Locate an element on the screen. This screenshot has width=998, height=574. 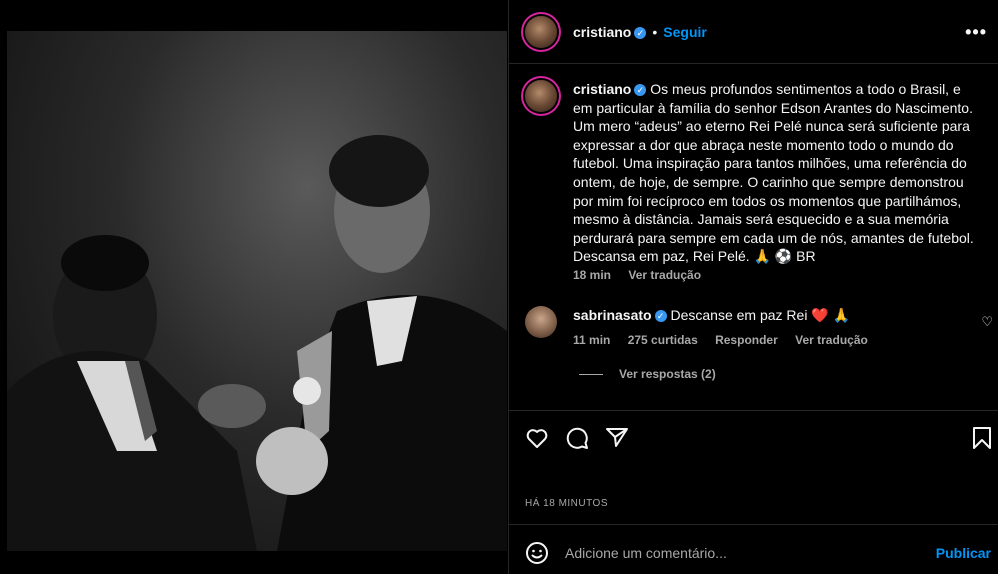
actions-divider is located at coordinates (753, 410).